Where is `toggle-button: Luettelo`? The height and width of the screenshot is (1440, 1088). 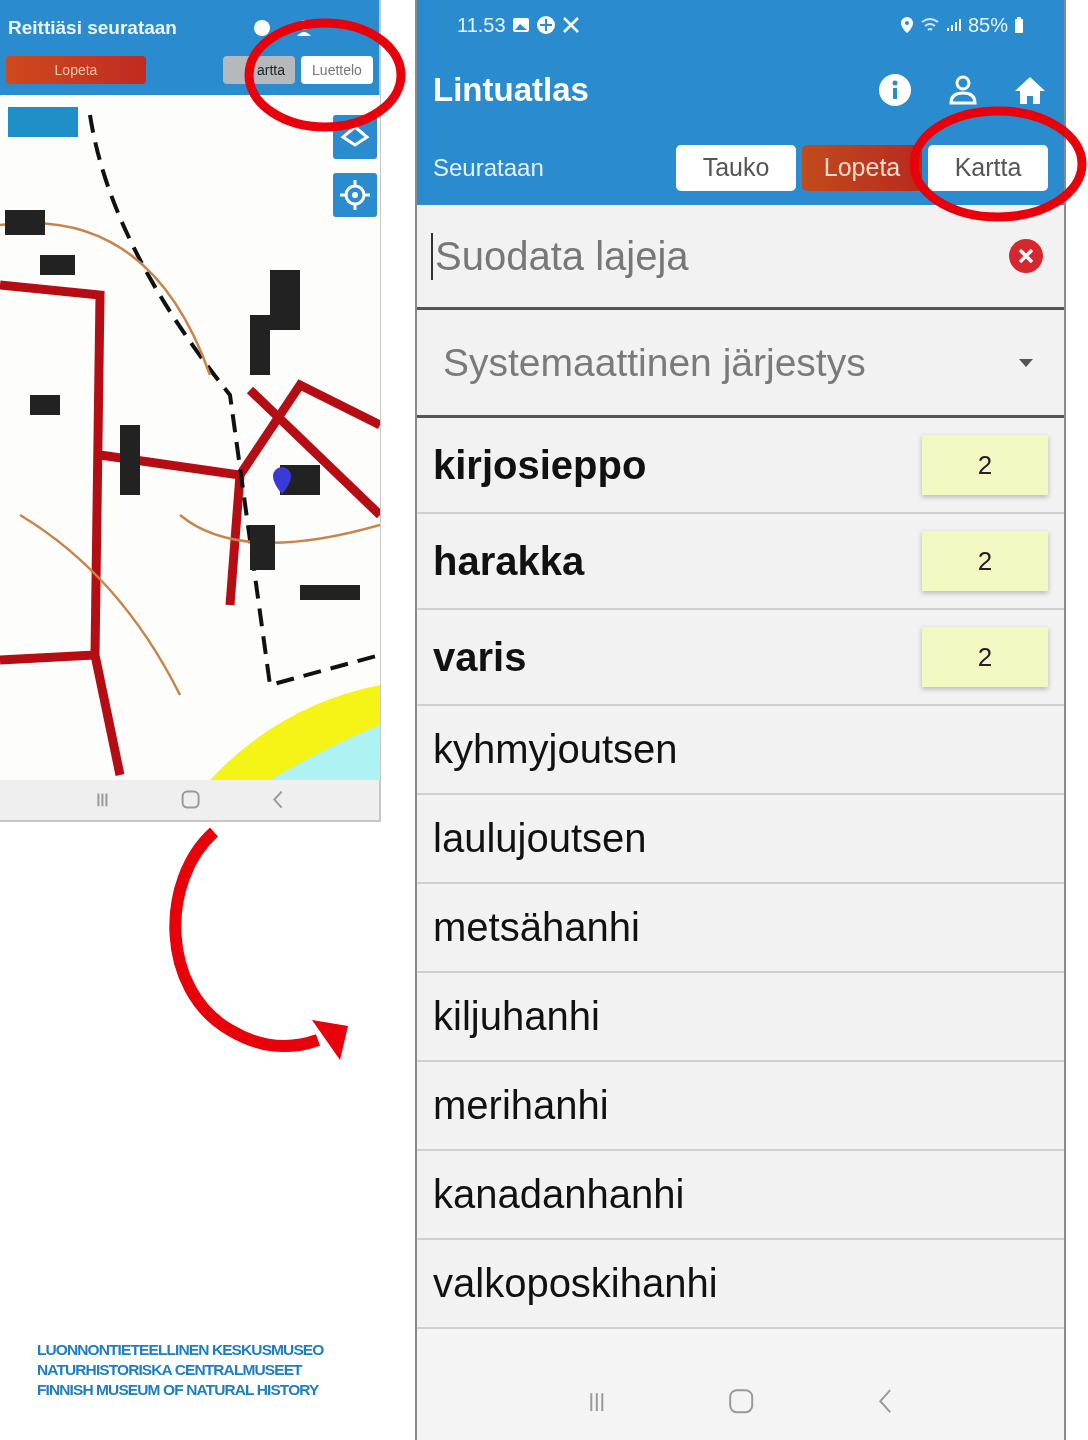 toggle-button: Luettelo is located at coordinates (337, 70).